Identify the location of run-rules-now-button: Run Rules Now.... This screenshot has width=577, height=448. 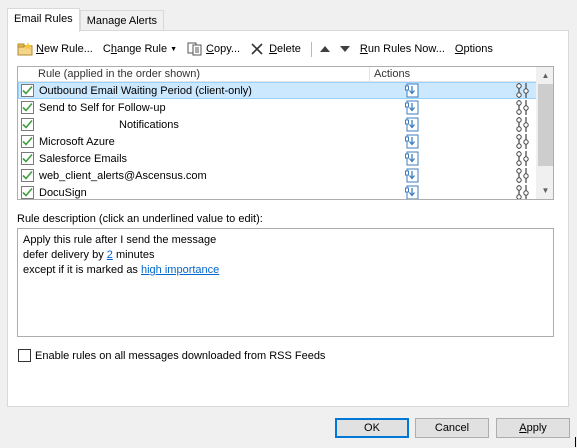
(402, 49).